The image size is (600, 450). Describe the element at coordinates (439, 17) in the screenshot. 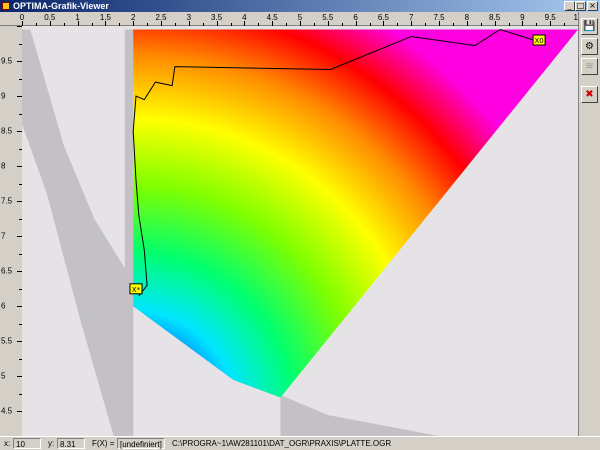

I see `x-tick-label: 7.5` at that location.